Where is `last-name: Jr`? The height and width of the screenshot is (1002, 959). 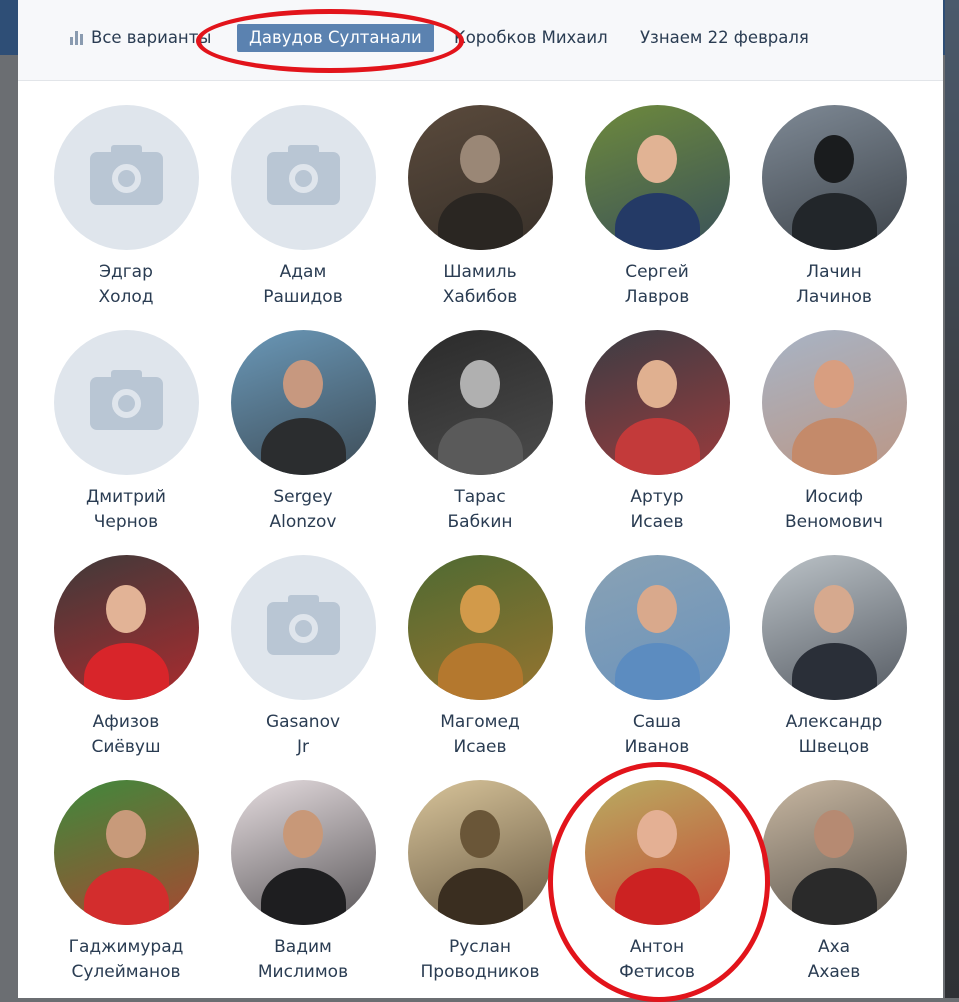
last-name: Jr is located at coordinates (302, 747).